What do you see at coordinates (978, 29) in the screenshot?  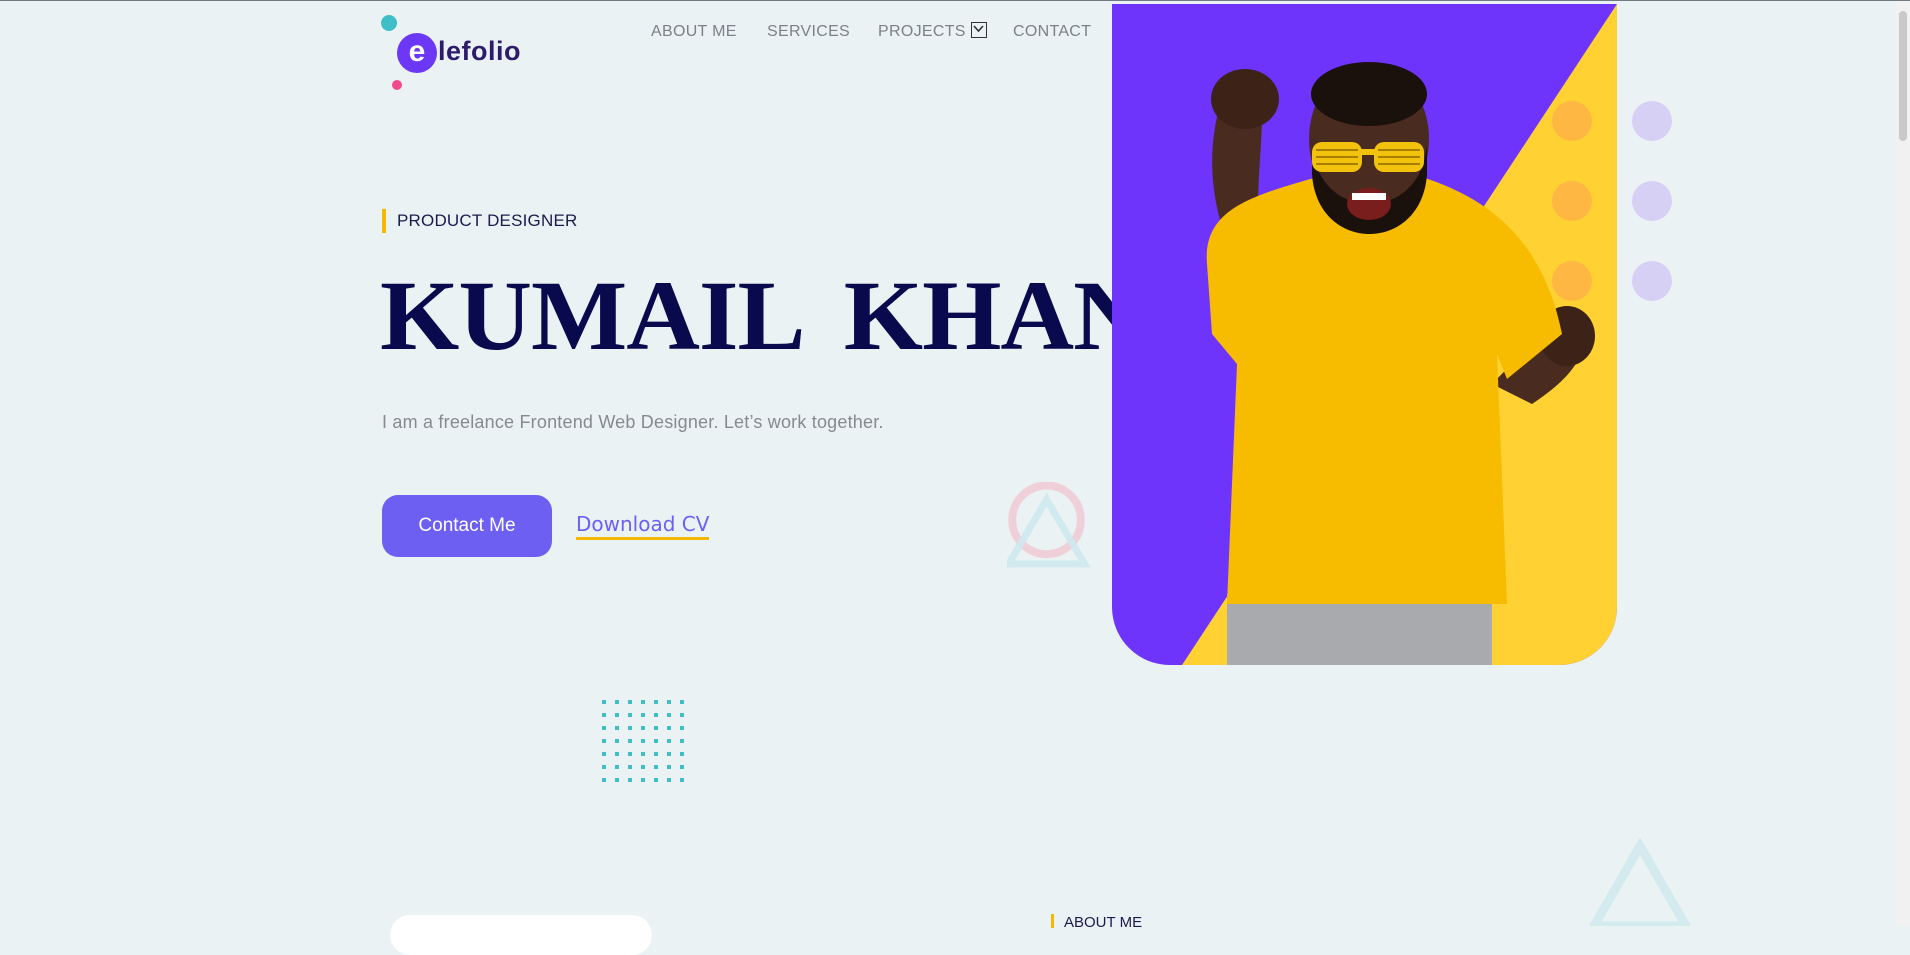 I see `chevron-down-icon` at bounding box center [978, 29].